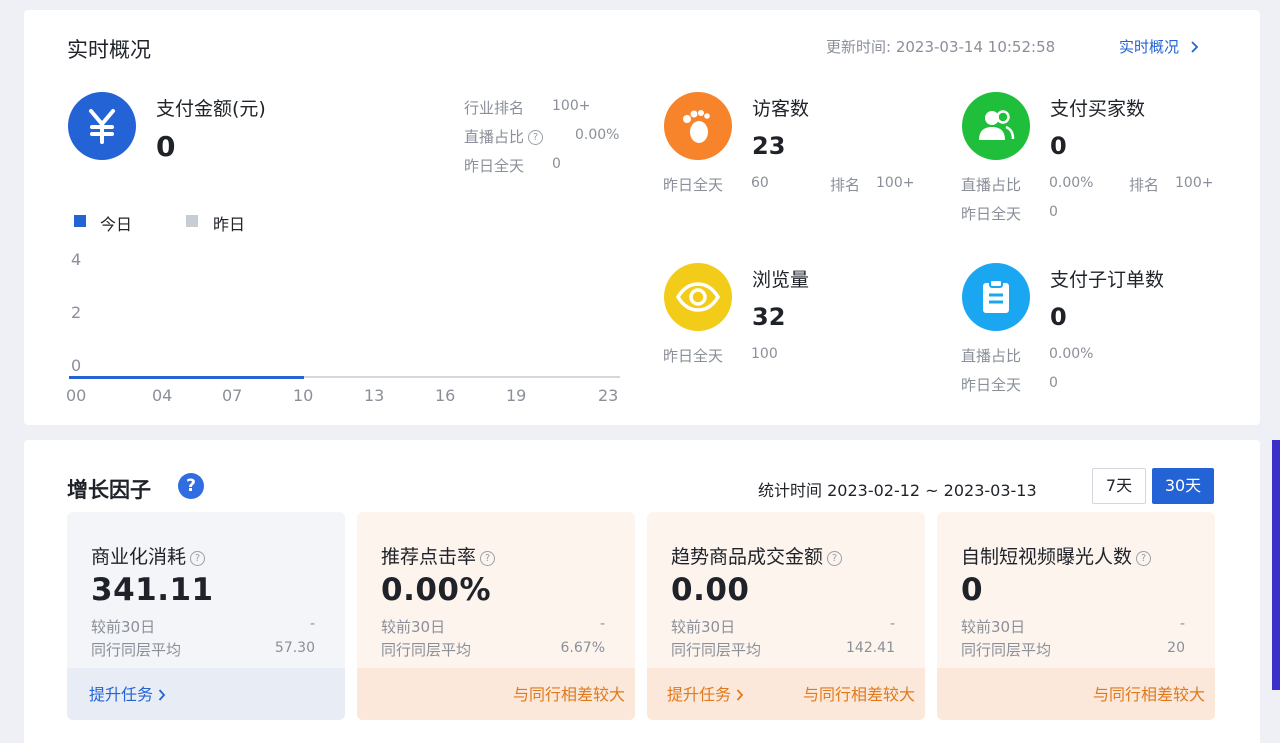 The image size is (1280, 743). Describe the element at coordinates (991, 214) in the screenshot. I see `buyers-yesterday-label: 昨日全天` at that location.